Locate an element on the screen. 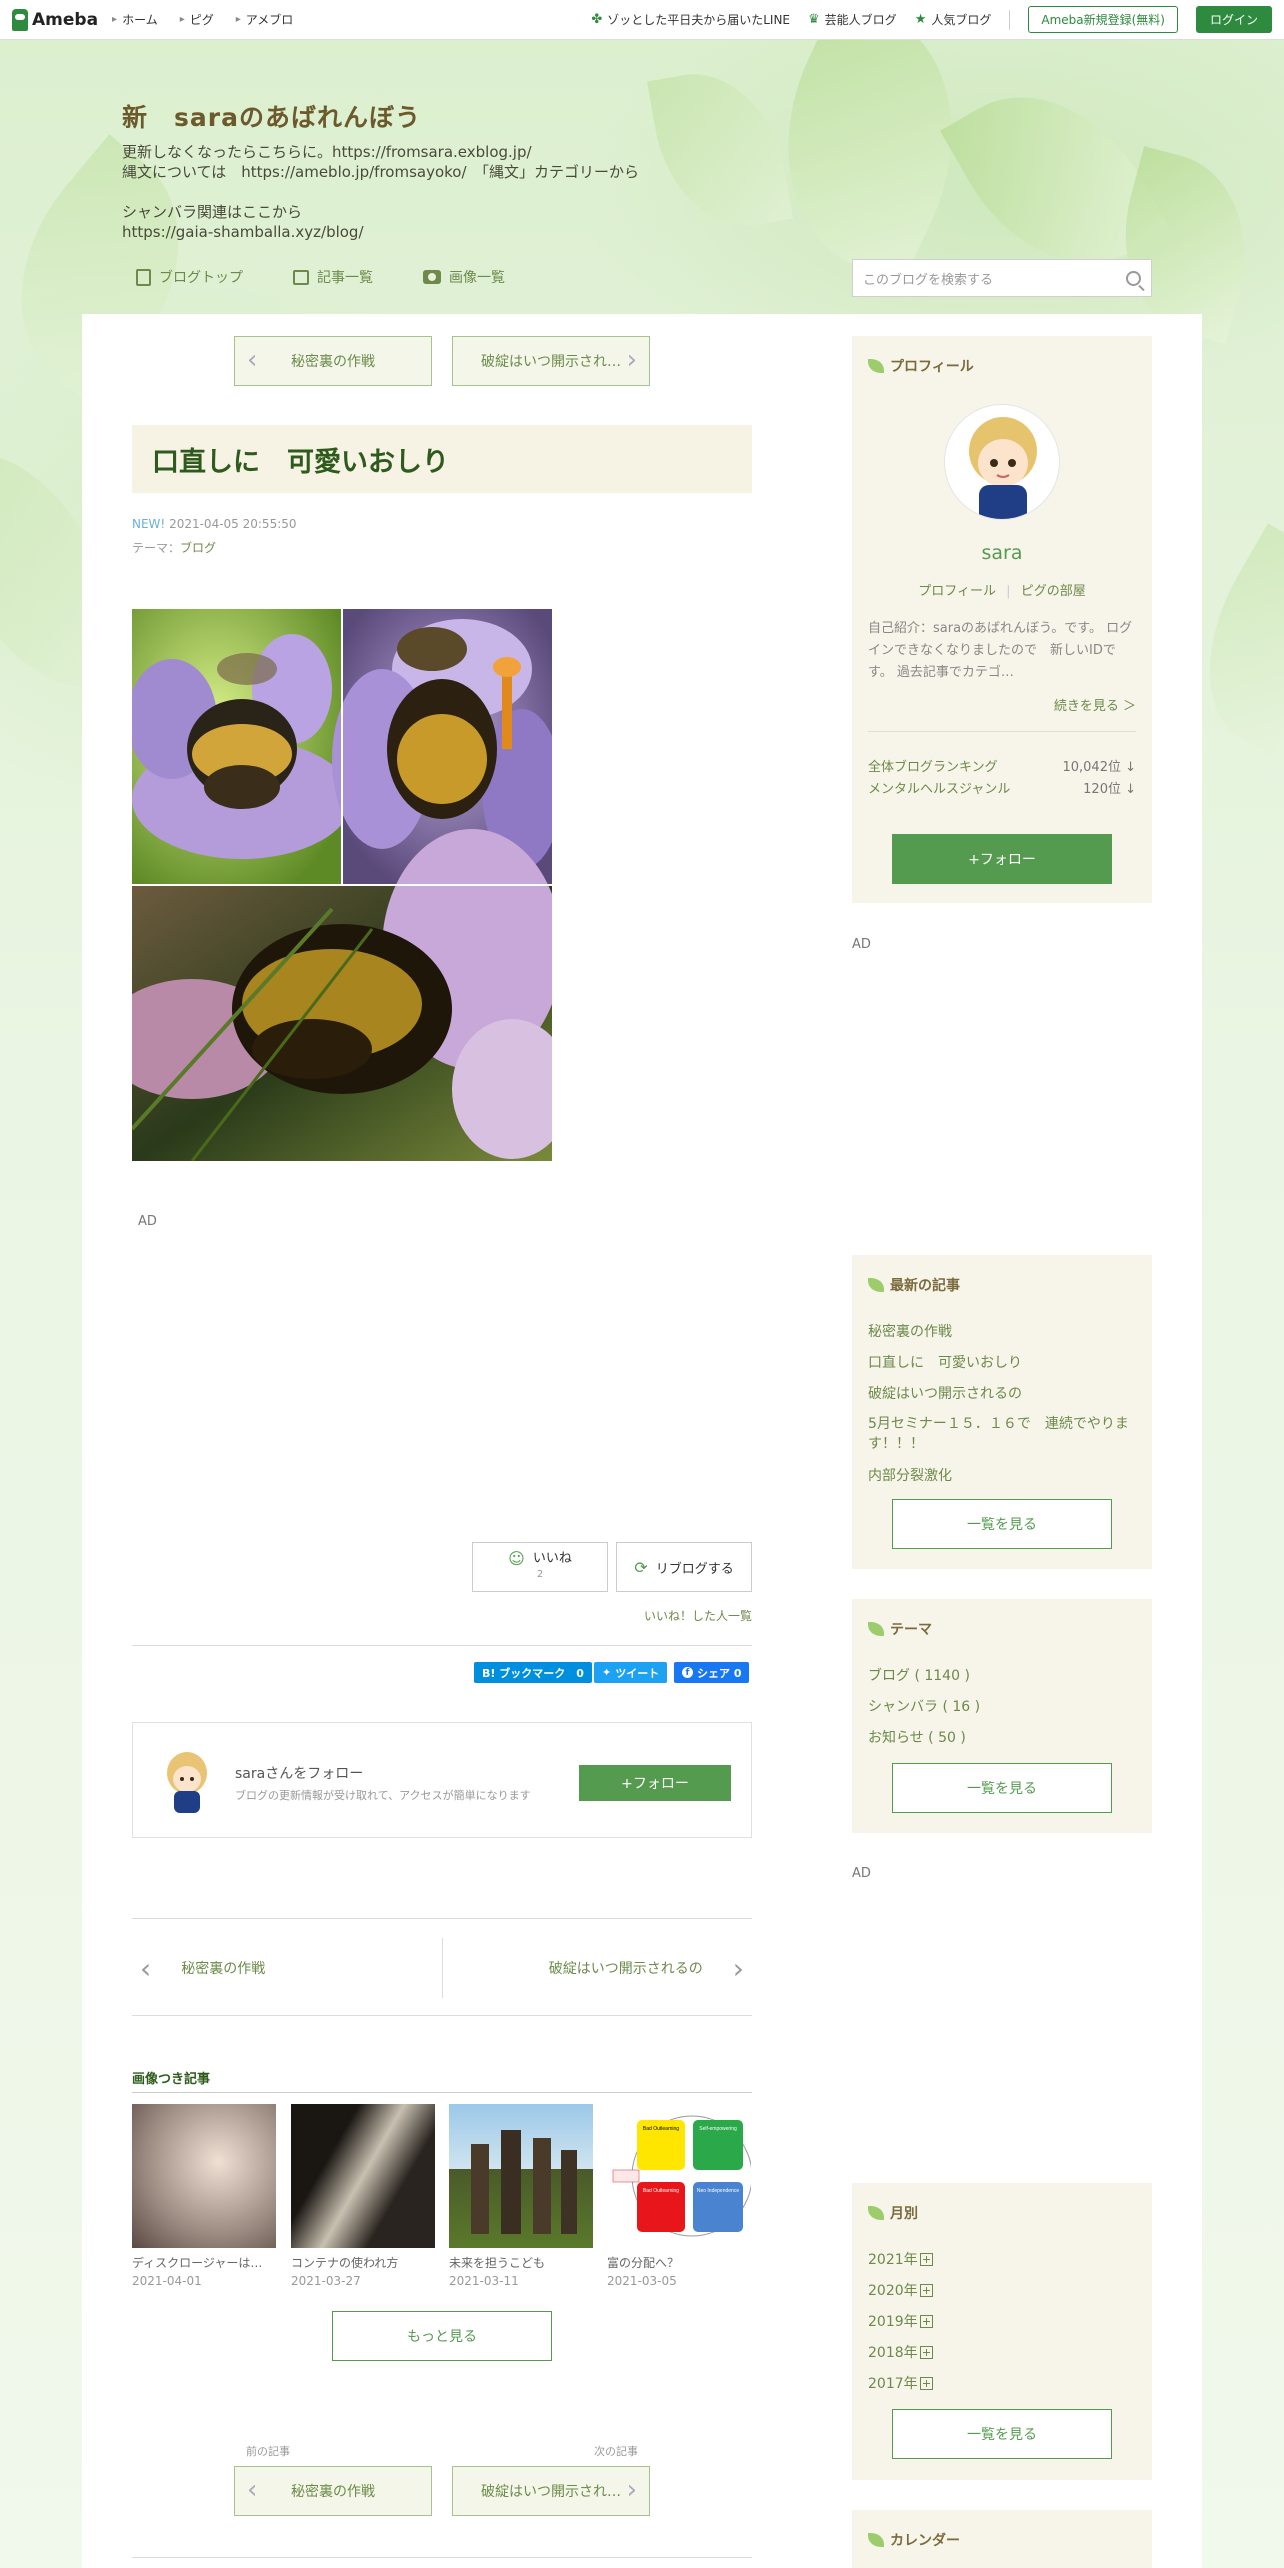 The width and height of the screenshot is (1284, 2568). facebook-share-button: f シェア 0 is located at coordinates (712, 1672).